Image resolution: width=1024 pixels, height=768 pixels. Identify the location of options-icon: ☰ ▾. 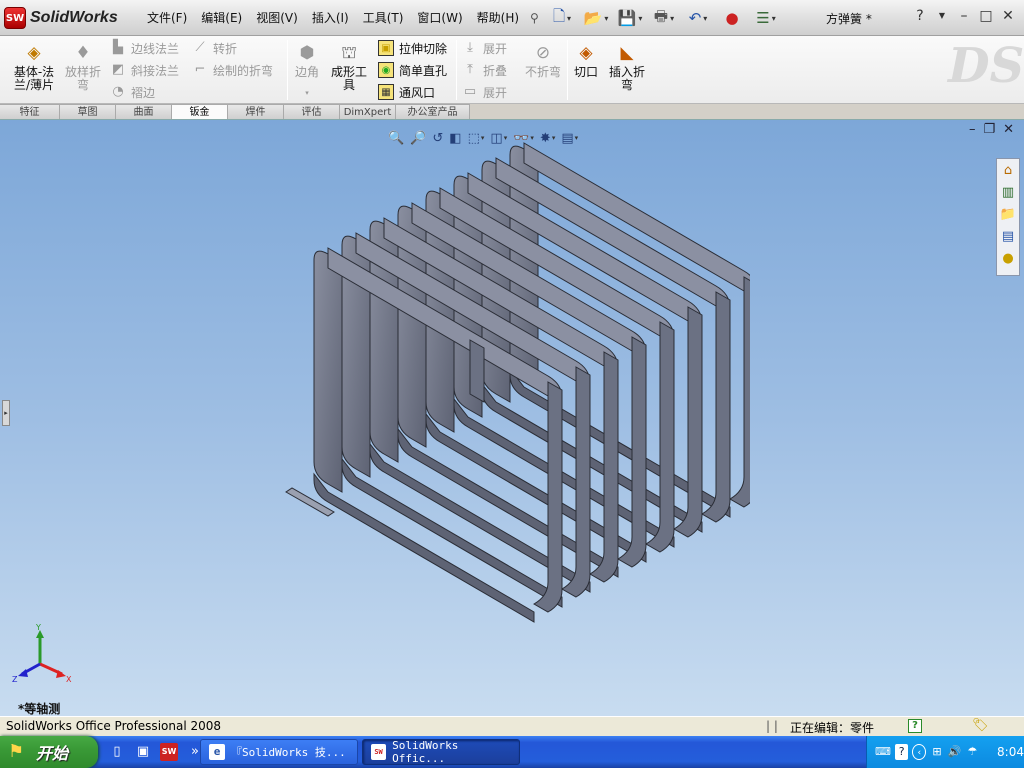
(766, 18).